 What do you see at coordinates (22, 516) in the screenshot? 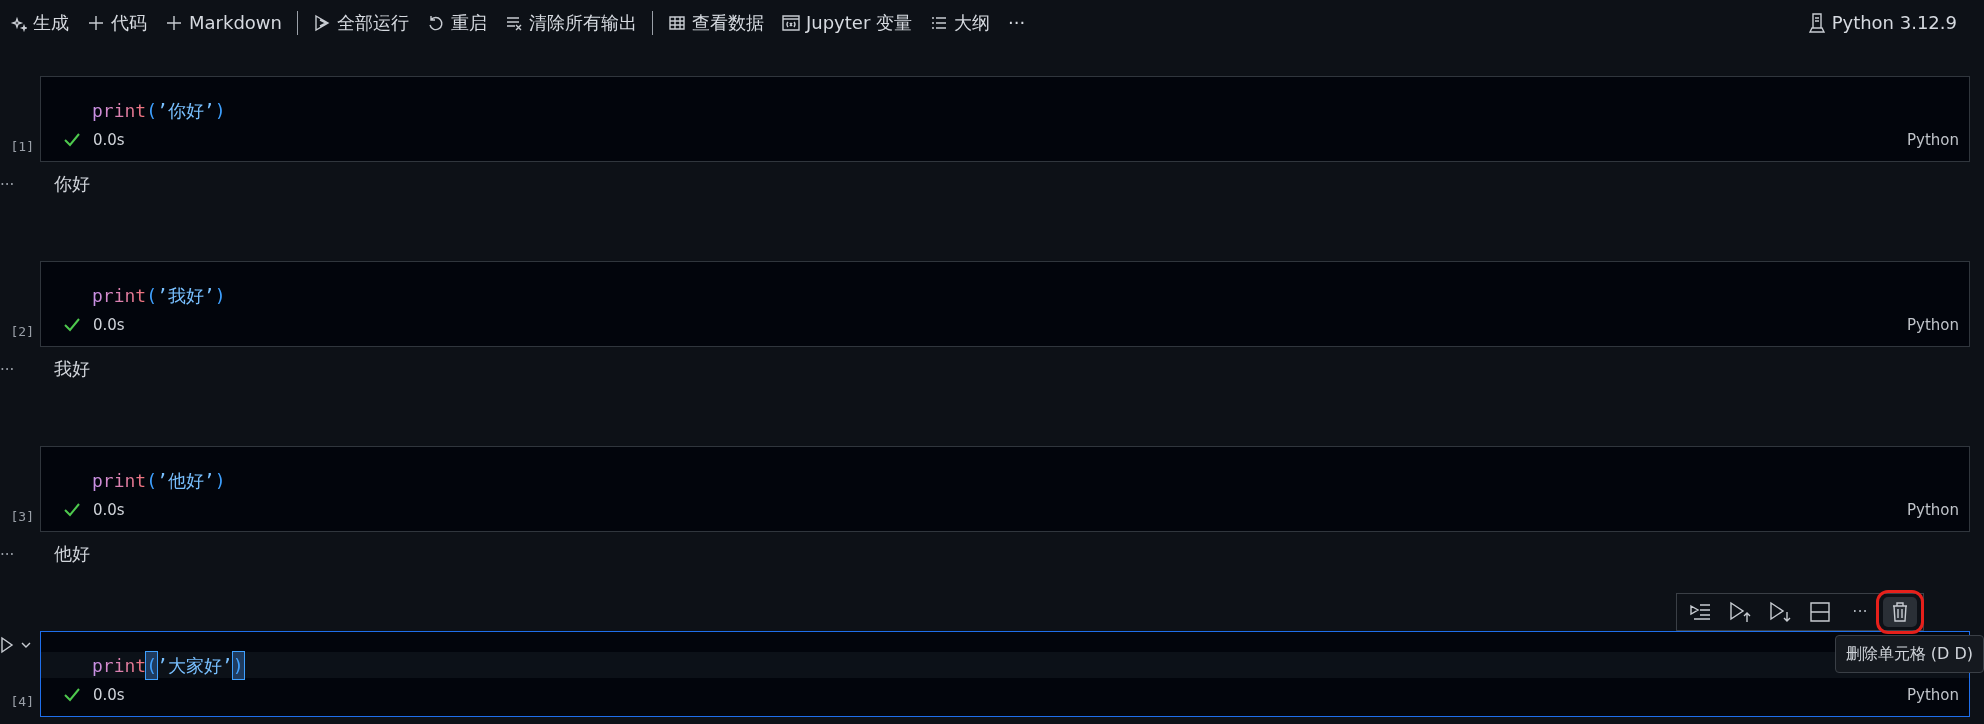
I see `execution-count: [3]` at bounding box center [22, 516].